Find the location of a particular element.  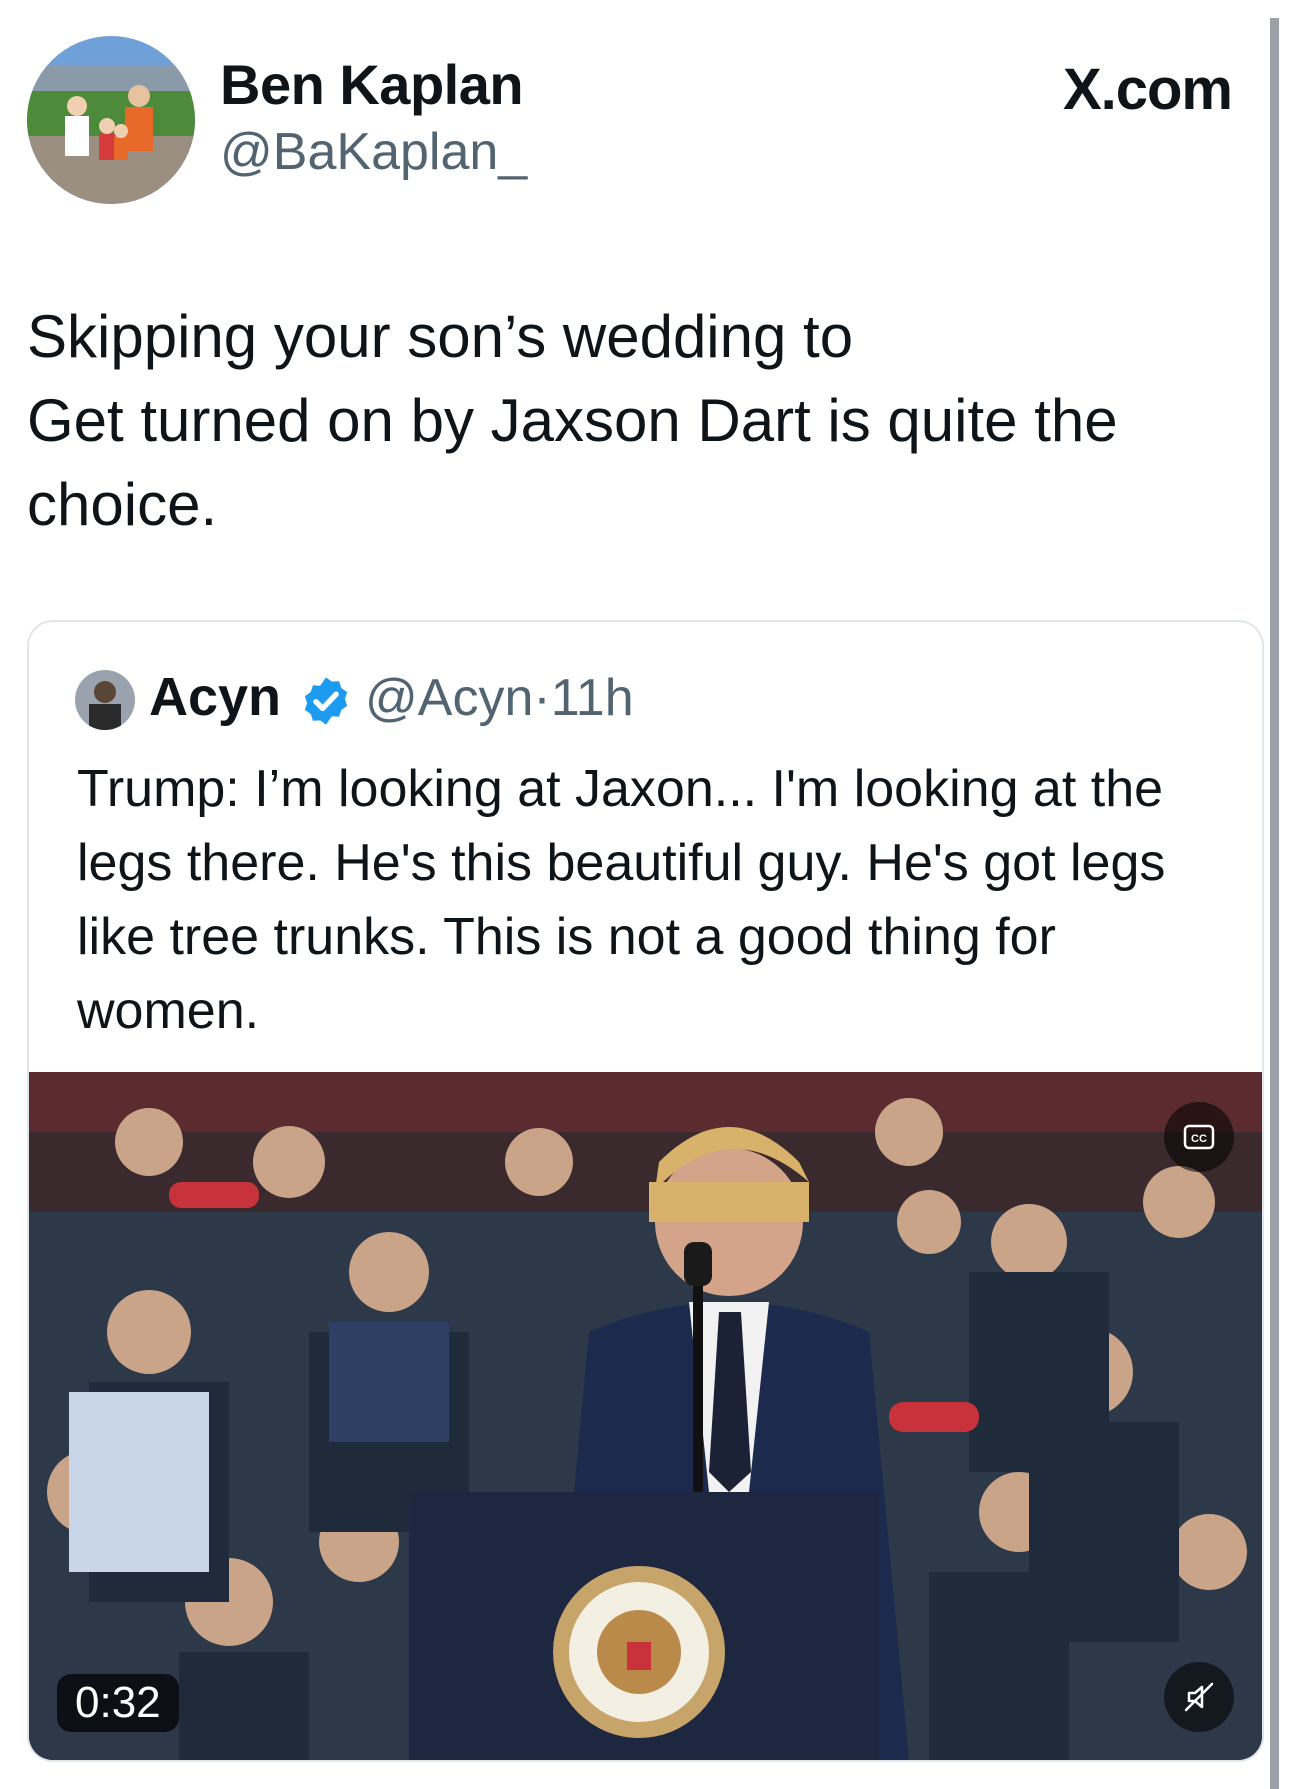

svg-text: CC is located at coordinates (1199, 1139).